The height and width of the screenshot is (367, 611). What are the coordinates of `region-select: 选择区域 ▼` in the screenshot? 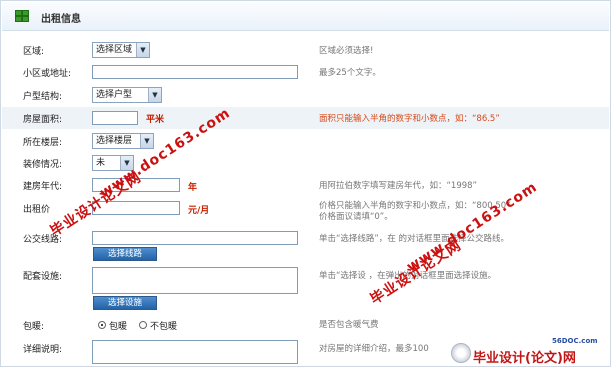 It's located at (121, 50).